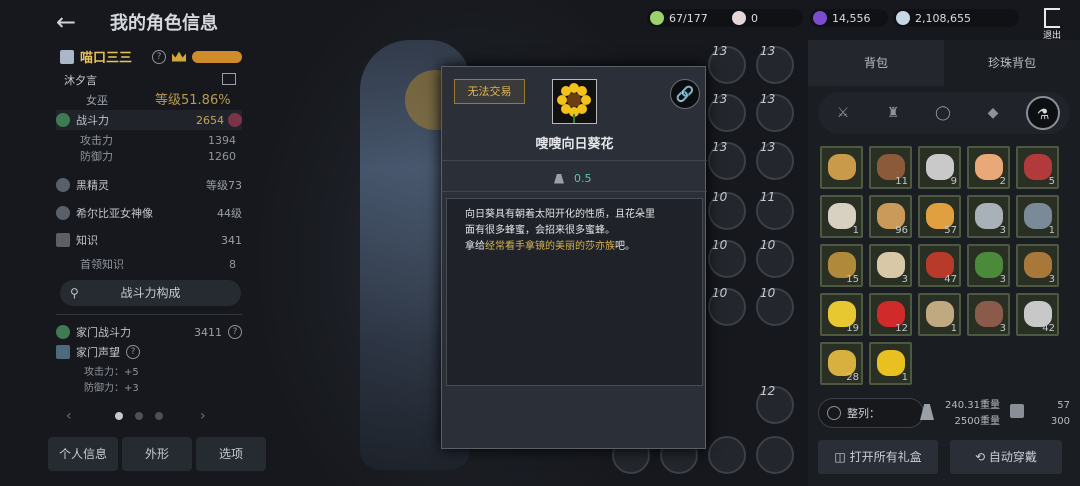  I want to click on slot-level: 13, so click(768, 99).